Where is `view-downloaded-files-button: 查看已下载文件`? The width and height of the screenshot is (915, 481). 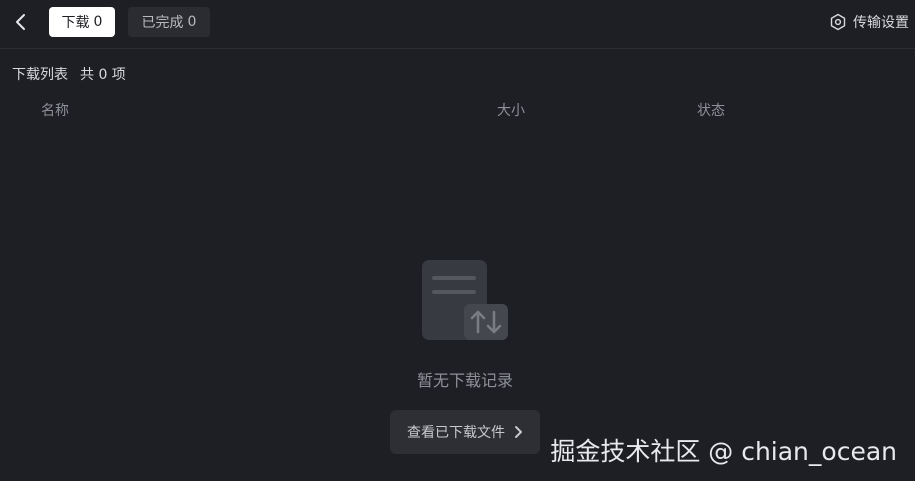 view-downloaded-files-button: 查看已下载文件 is located at coordinates (465, 432).